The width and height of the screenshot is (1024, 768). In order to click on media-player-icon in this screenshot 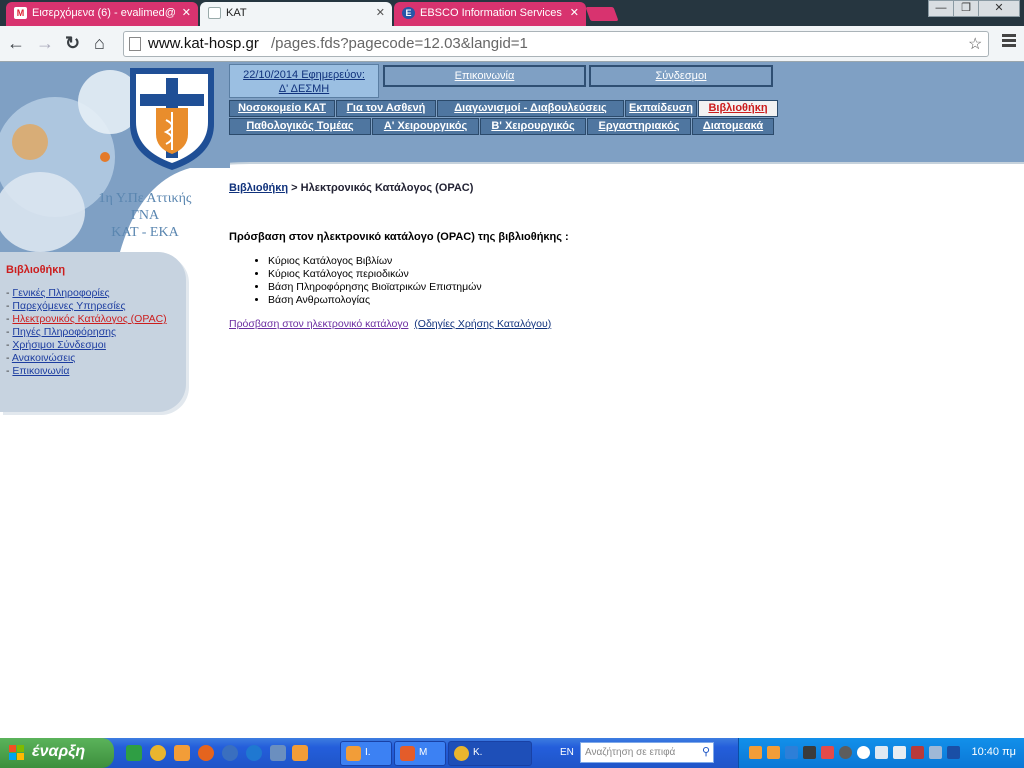, I will do `click(230, 753)`.